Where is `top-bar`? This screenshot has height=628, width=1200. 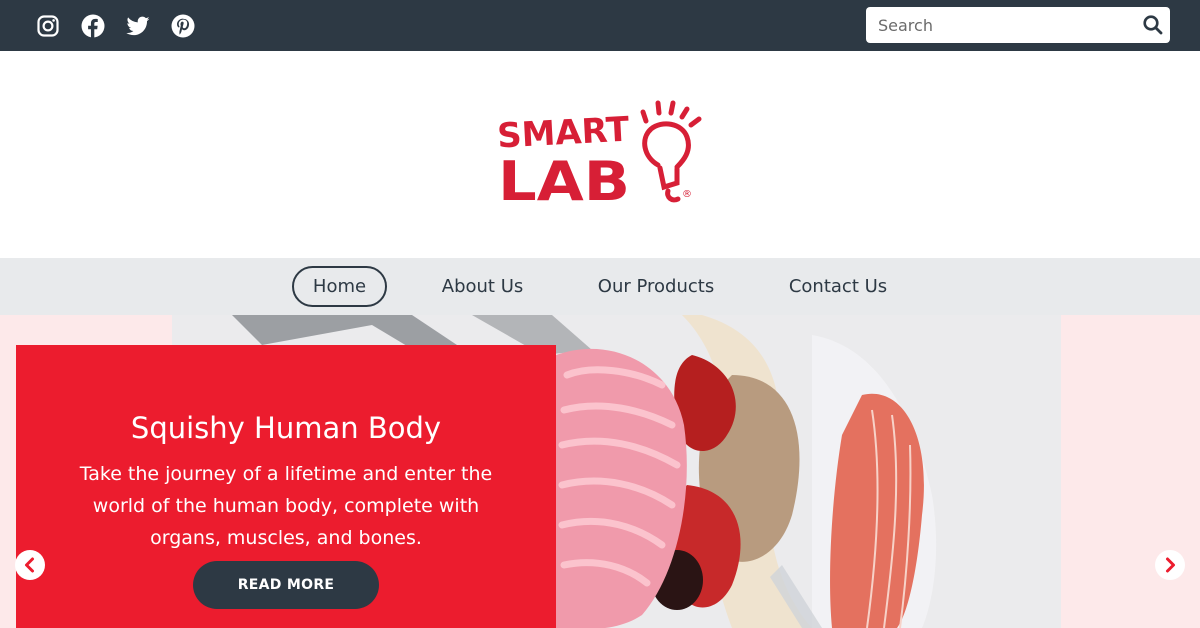 top-bar is located at coordinates (600, 25).